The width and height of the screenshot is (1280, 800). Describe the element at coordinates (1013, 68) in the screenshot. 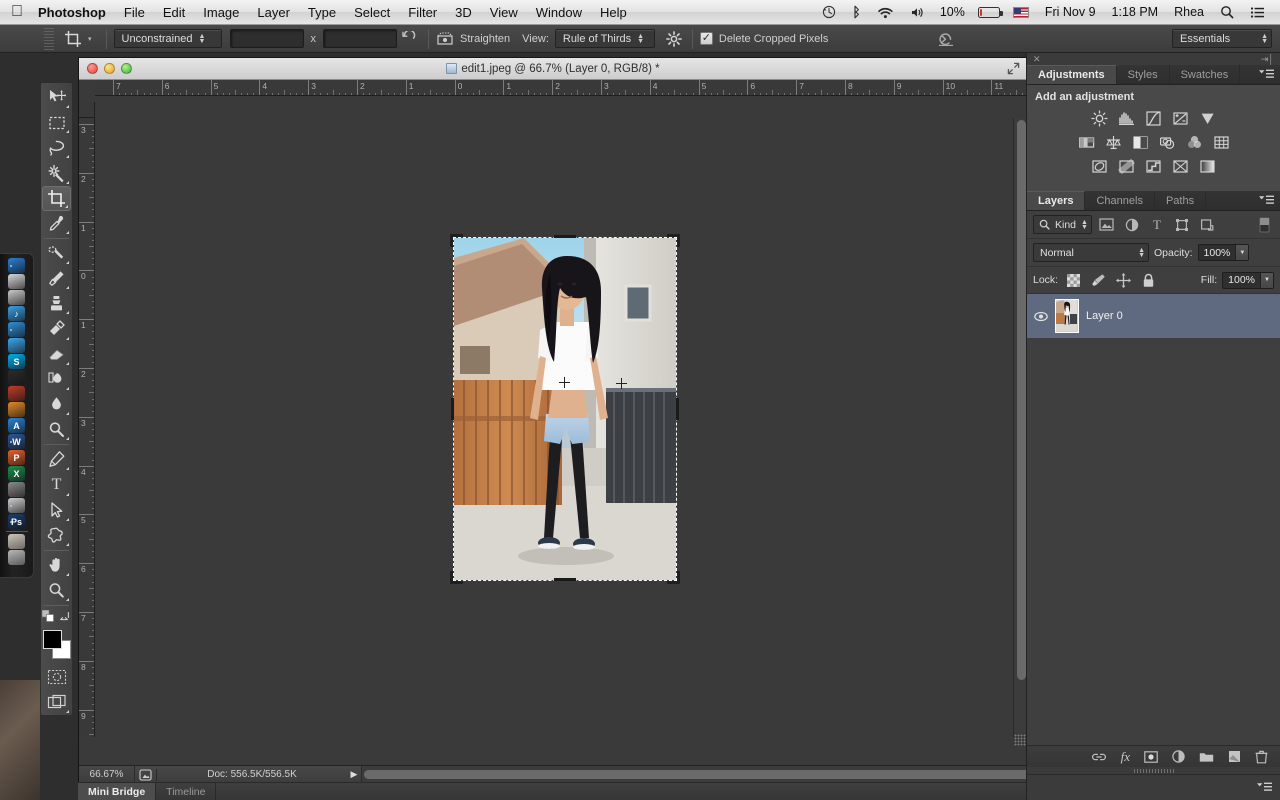

I see `expand-icon` at that location.